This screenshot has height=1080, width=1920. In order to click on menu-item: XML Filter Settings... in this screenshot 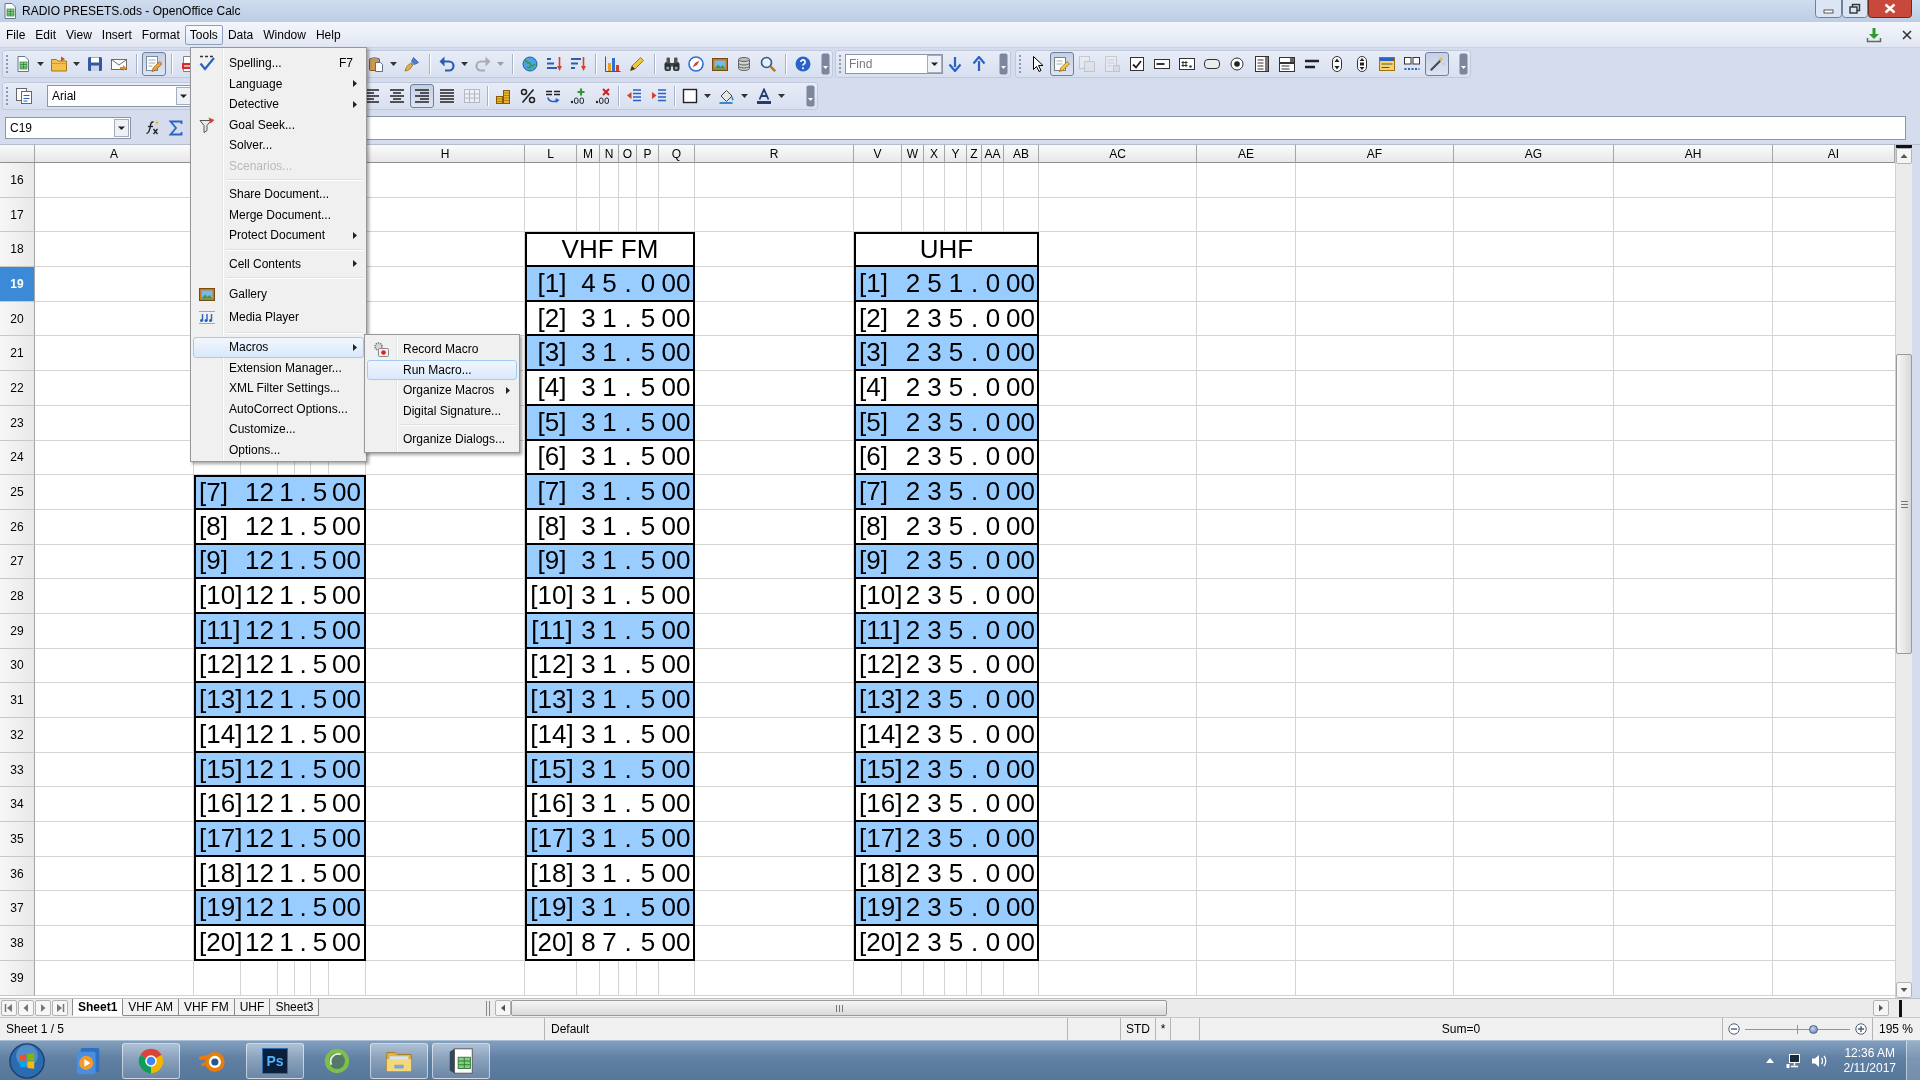, I will do `click(278, 388)`.